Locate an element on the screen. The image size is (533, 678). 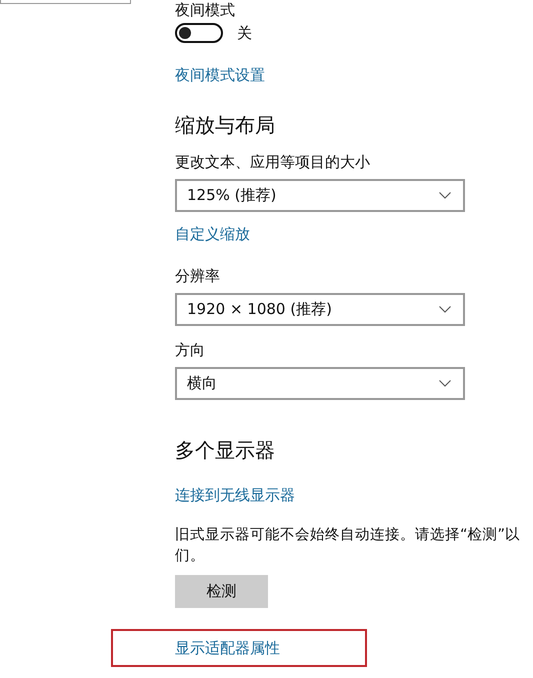
field-label: 更改文本、应用等项目的大小 is located at coordinates (272, 162).